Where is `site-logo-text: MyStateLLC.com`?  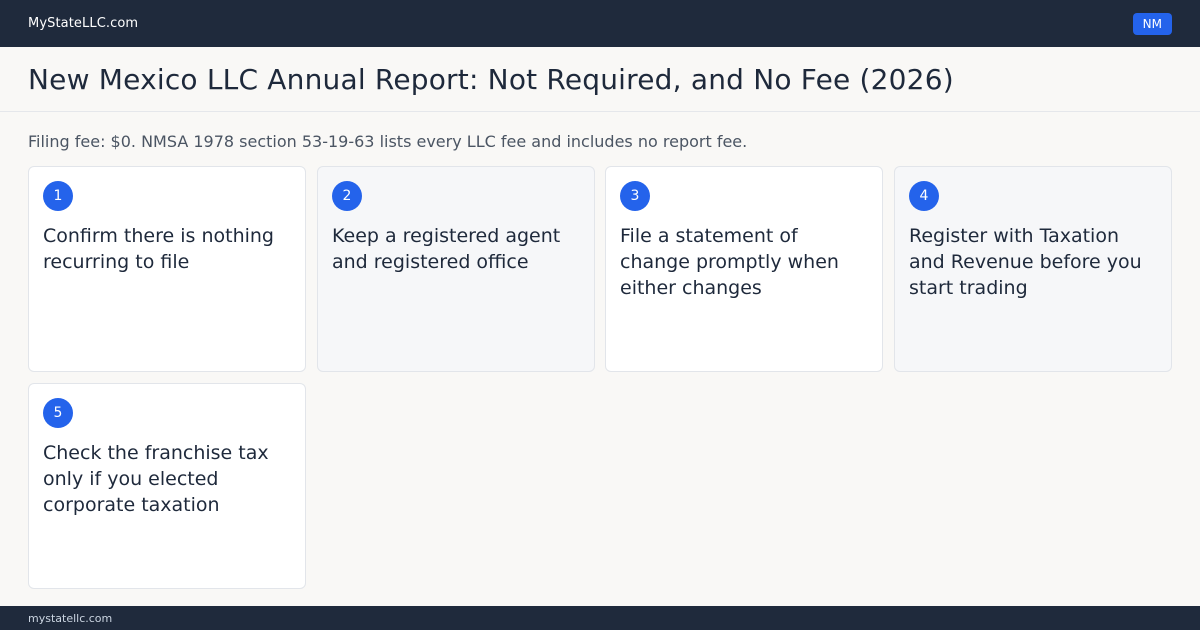
site-logo-text: MyStateLLC.com is located at coordinates (83, 23).